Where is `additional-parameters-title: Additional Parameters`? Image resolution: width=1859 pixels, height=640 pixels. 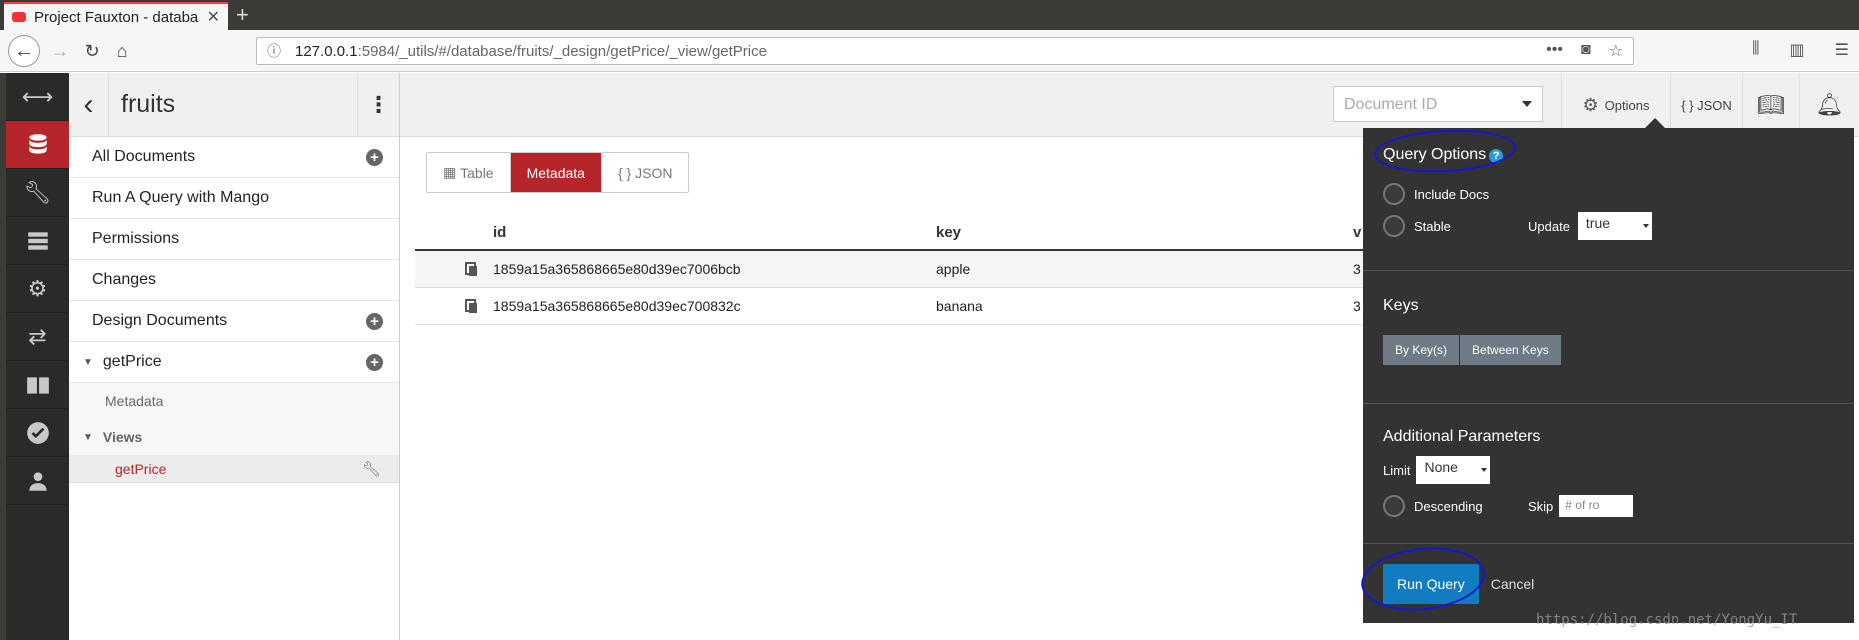 additional-parameters-title: Additional Parameters is located at coordinates (1462, 436).